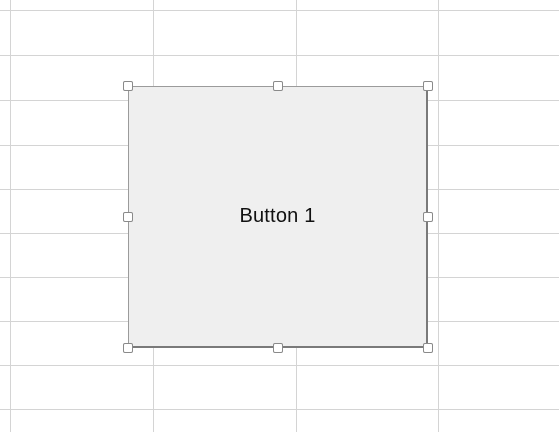 The height and width of the screenshot is (432, 559). I want to click on resize-handle-bottom-right, so click(428, 348).